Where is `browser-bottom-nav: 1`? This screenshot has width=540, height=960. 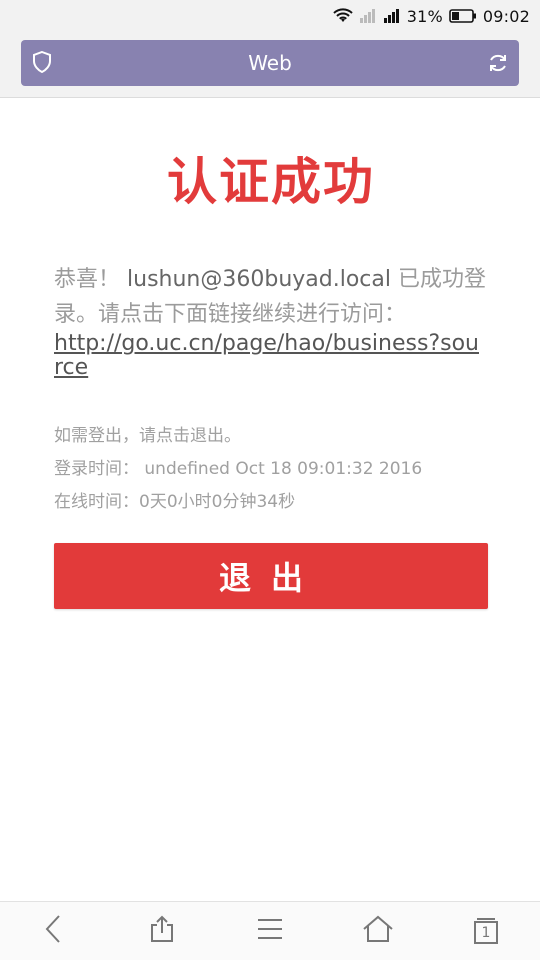
browser-bottom-nav: 1 is located at coordinates (270, 930).